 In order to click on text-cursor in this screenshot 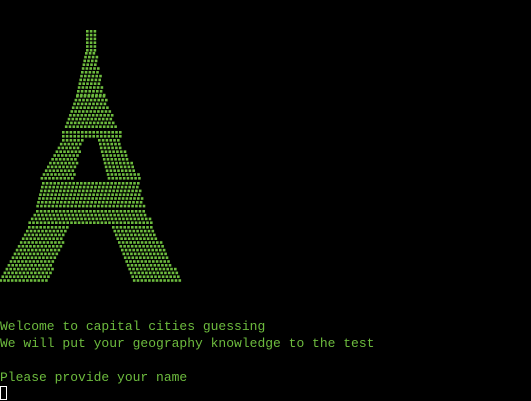, I will do `click(3, 393)`.